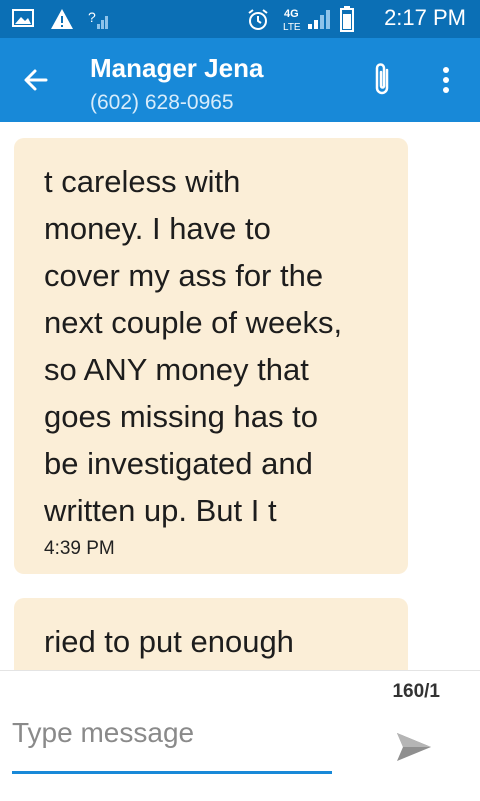  What do you see at coordinates (414, 749) in the screenshot?
I see `send-icon` at bounding box center [414, 749].